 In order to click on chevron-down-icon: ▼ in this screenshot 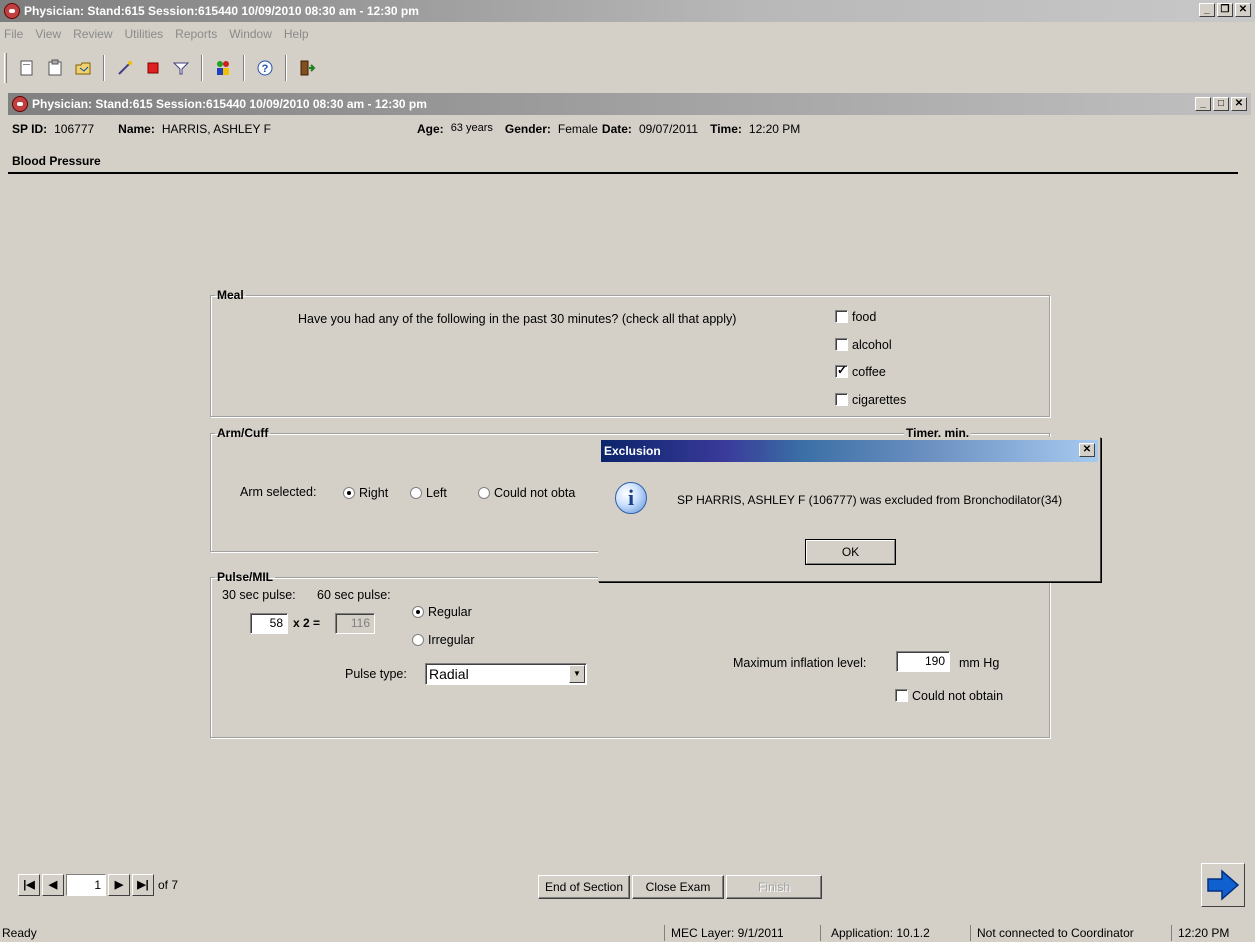, I will do `click(577, 674)`.